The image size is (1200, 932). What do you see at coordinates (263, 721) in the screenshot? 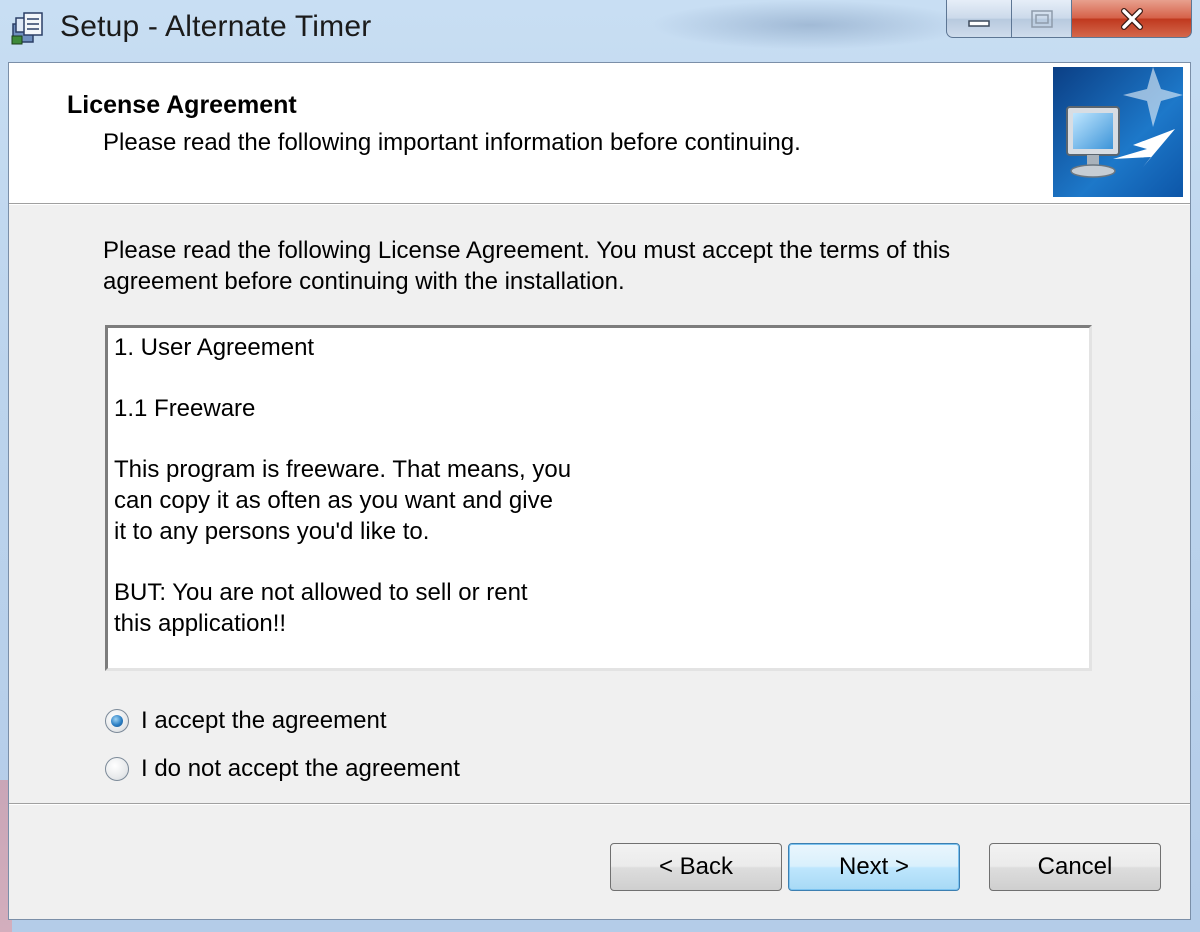
I see `accept-radio-label: I accept the agreement` at bounding box center [263, 721].